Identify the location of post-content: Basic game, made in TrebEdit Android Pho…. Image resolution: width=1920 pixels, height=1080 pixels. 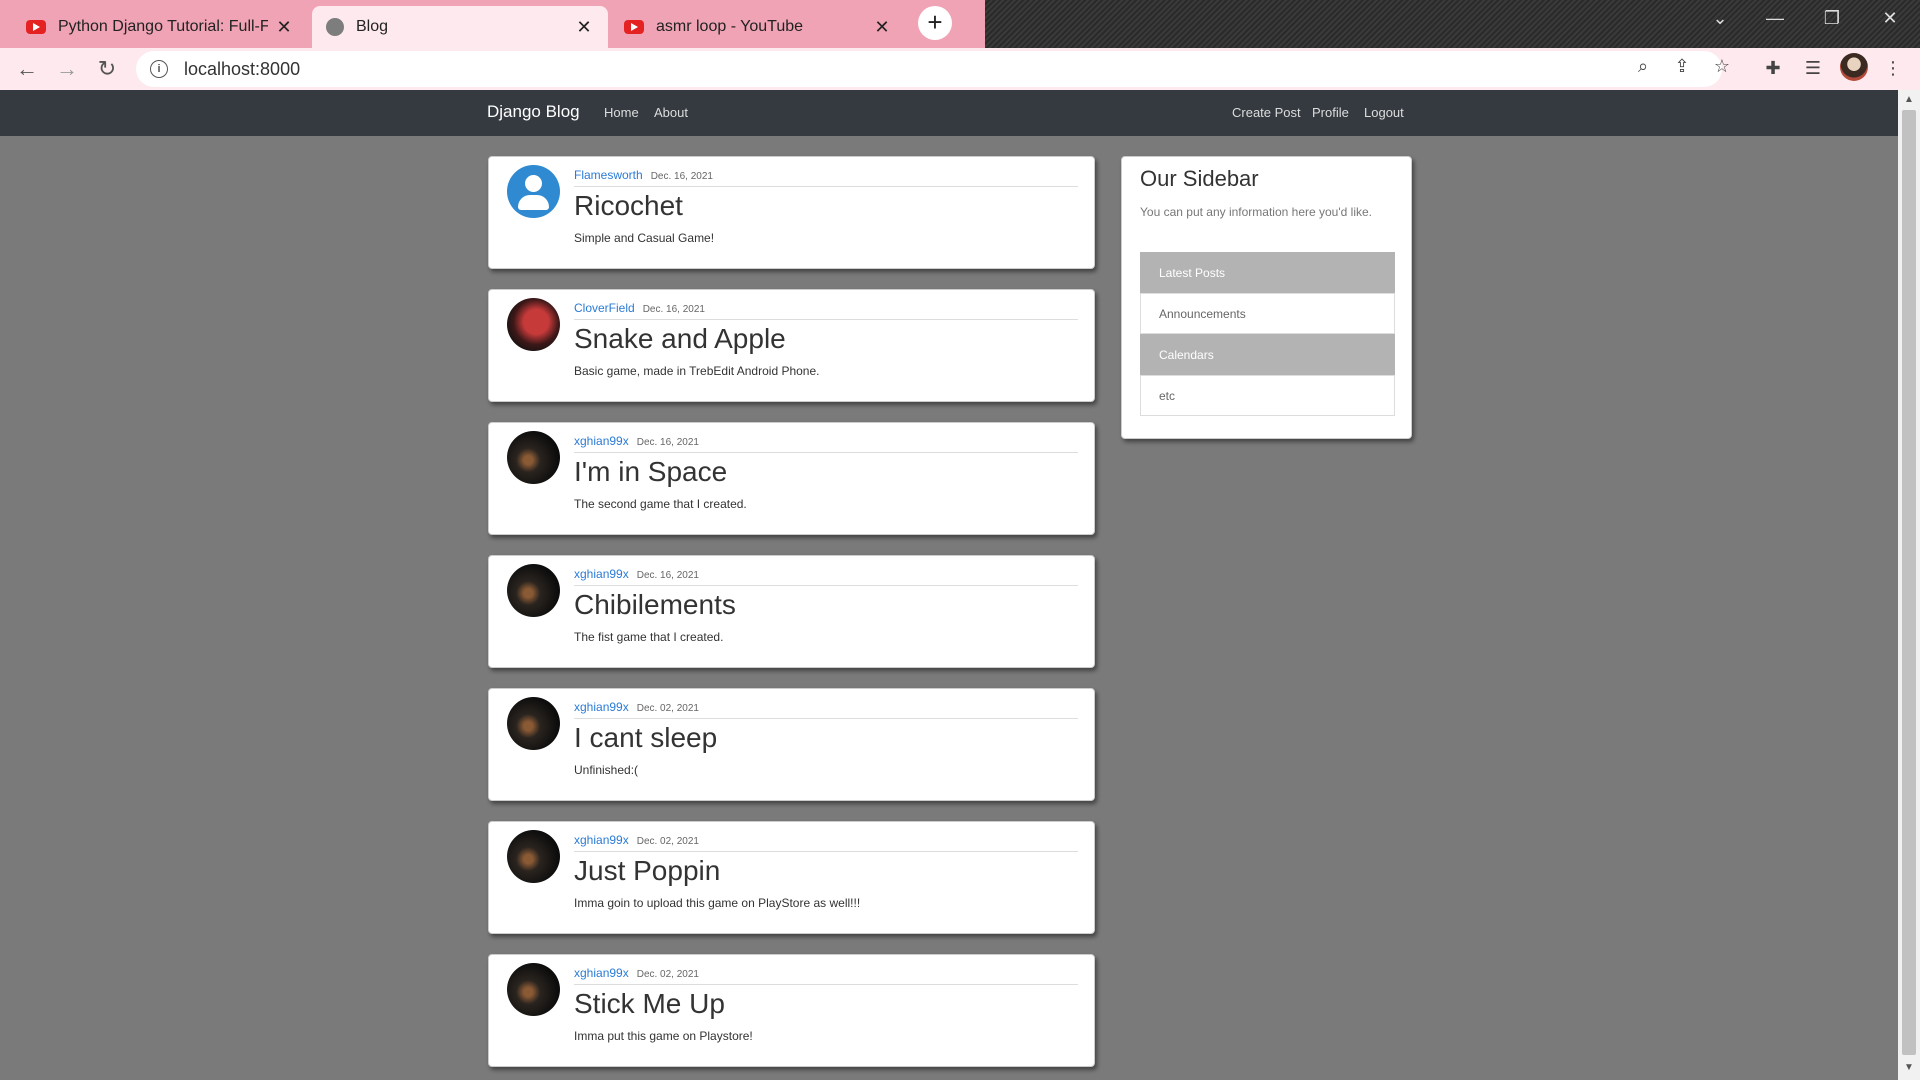
(697, 371).